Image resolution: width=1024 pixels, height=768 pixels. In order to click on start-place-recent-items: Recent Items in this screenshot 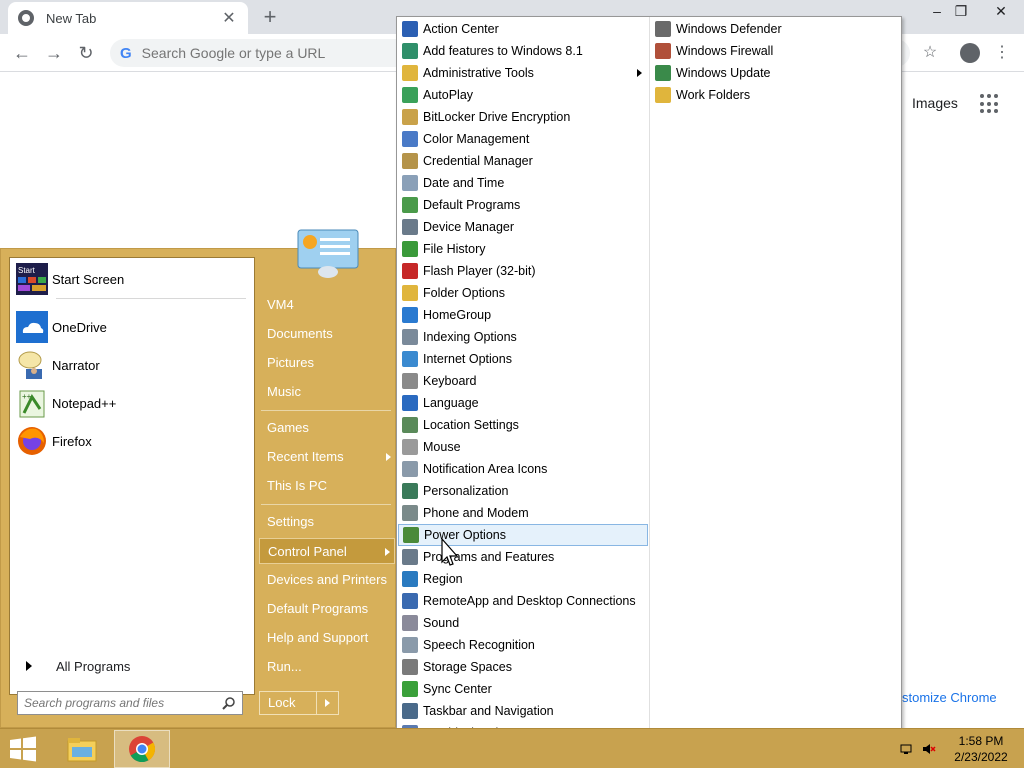, I will do `click(327, 457)`.